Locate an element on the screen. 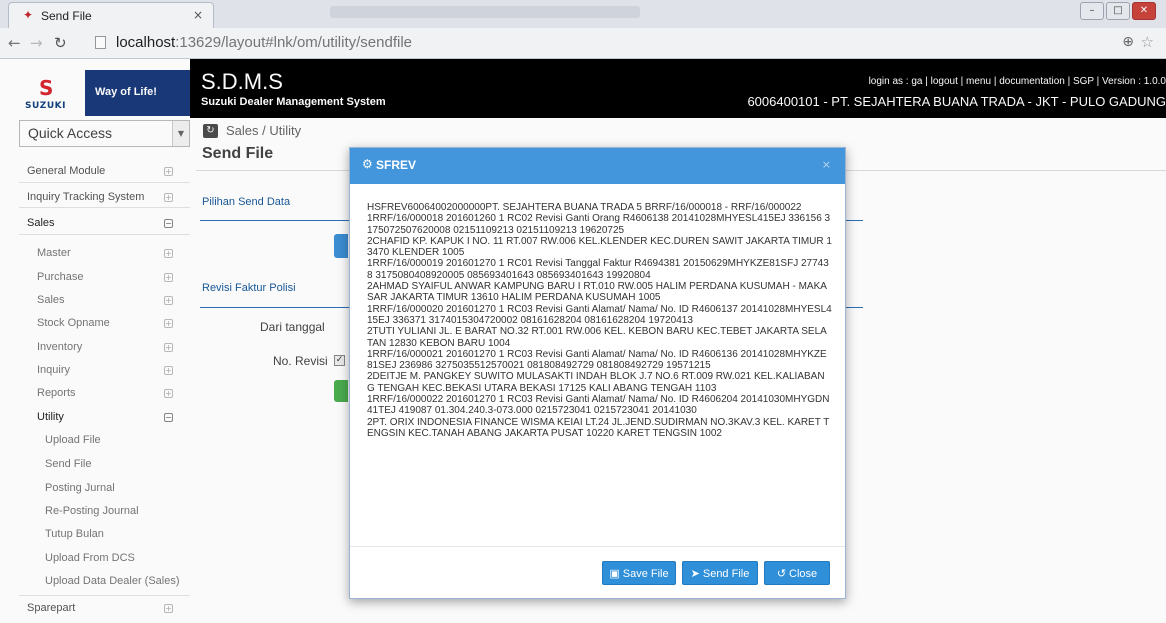 This screenshot has height=623, width=1166. gear-icon: ⚙ is located at coordinates (367, 164).